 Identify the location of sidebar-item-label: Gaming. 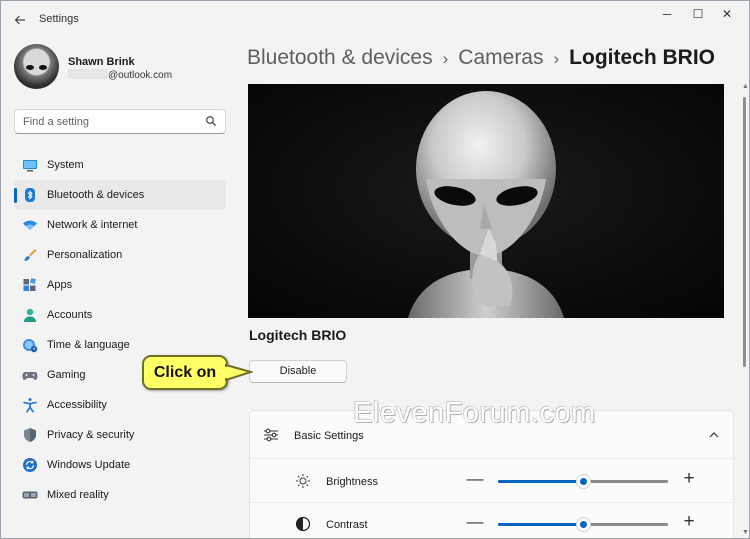
(66, 375).